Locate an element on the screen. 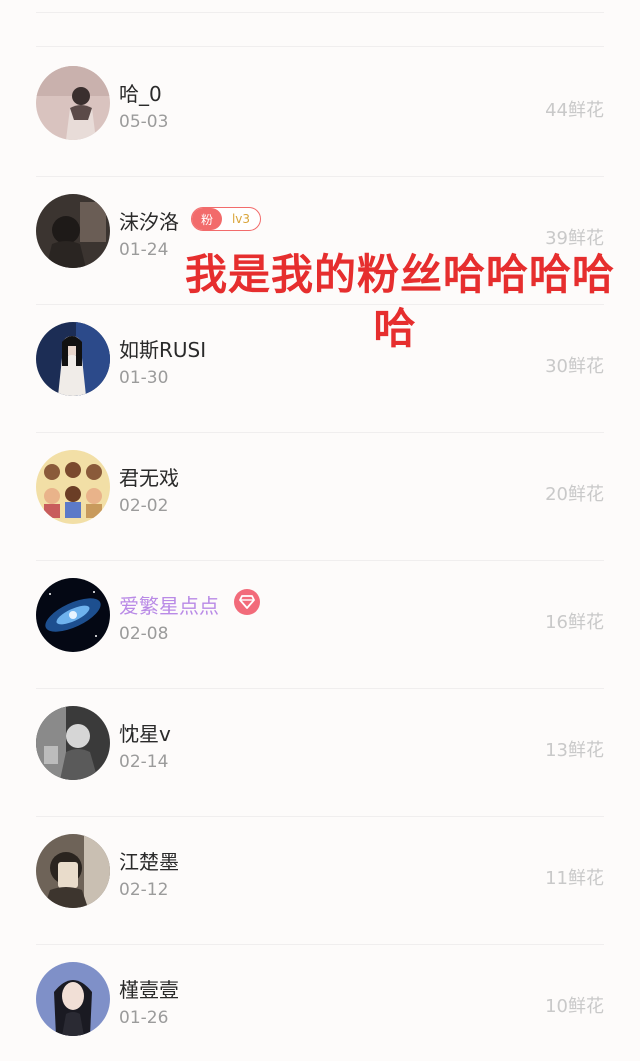 The height and width of the screenshot is (1061, 640). list-item: 哈_0 05-03 44鲜花 is located at coordinates (320, 112).